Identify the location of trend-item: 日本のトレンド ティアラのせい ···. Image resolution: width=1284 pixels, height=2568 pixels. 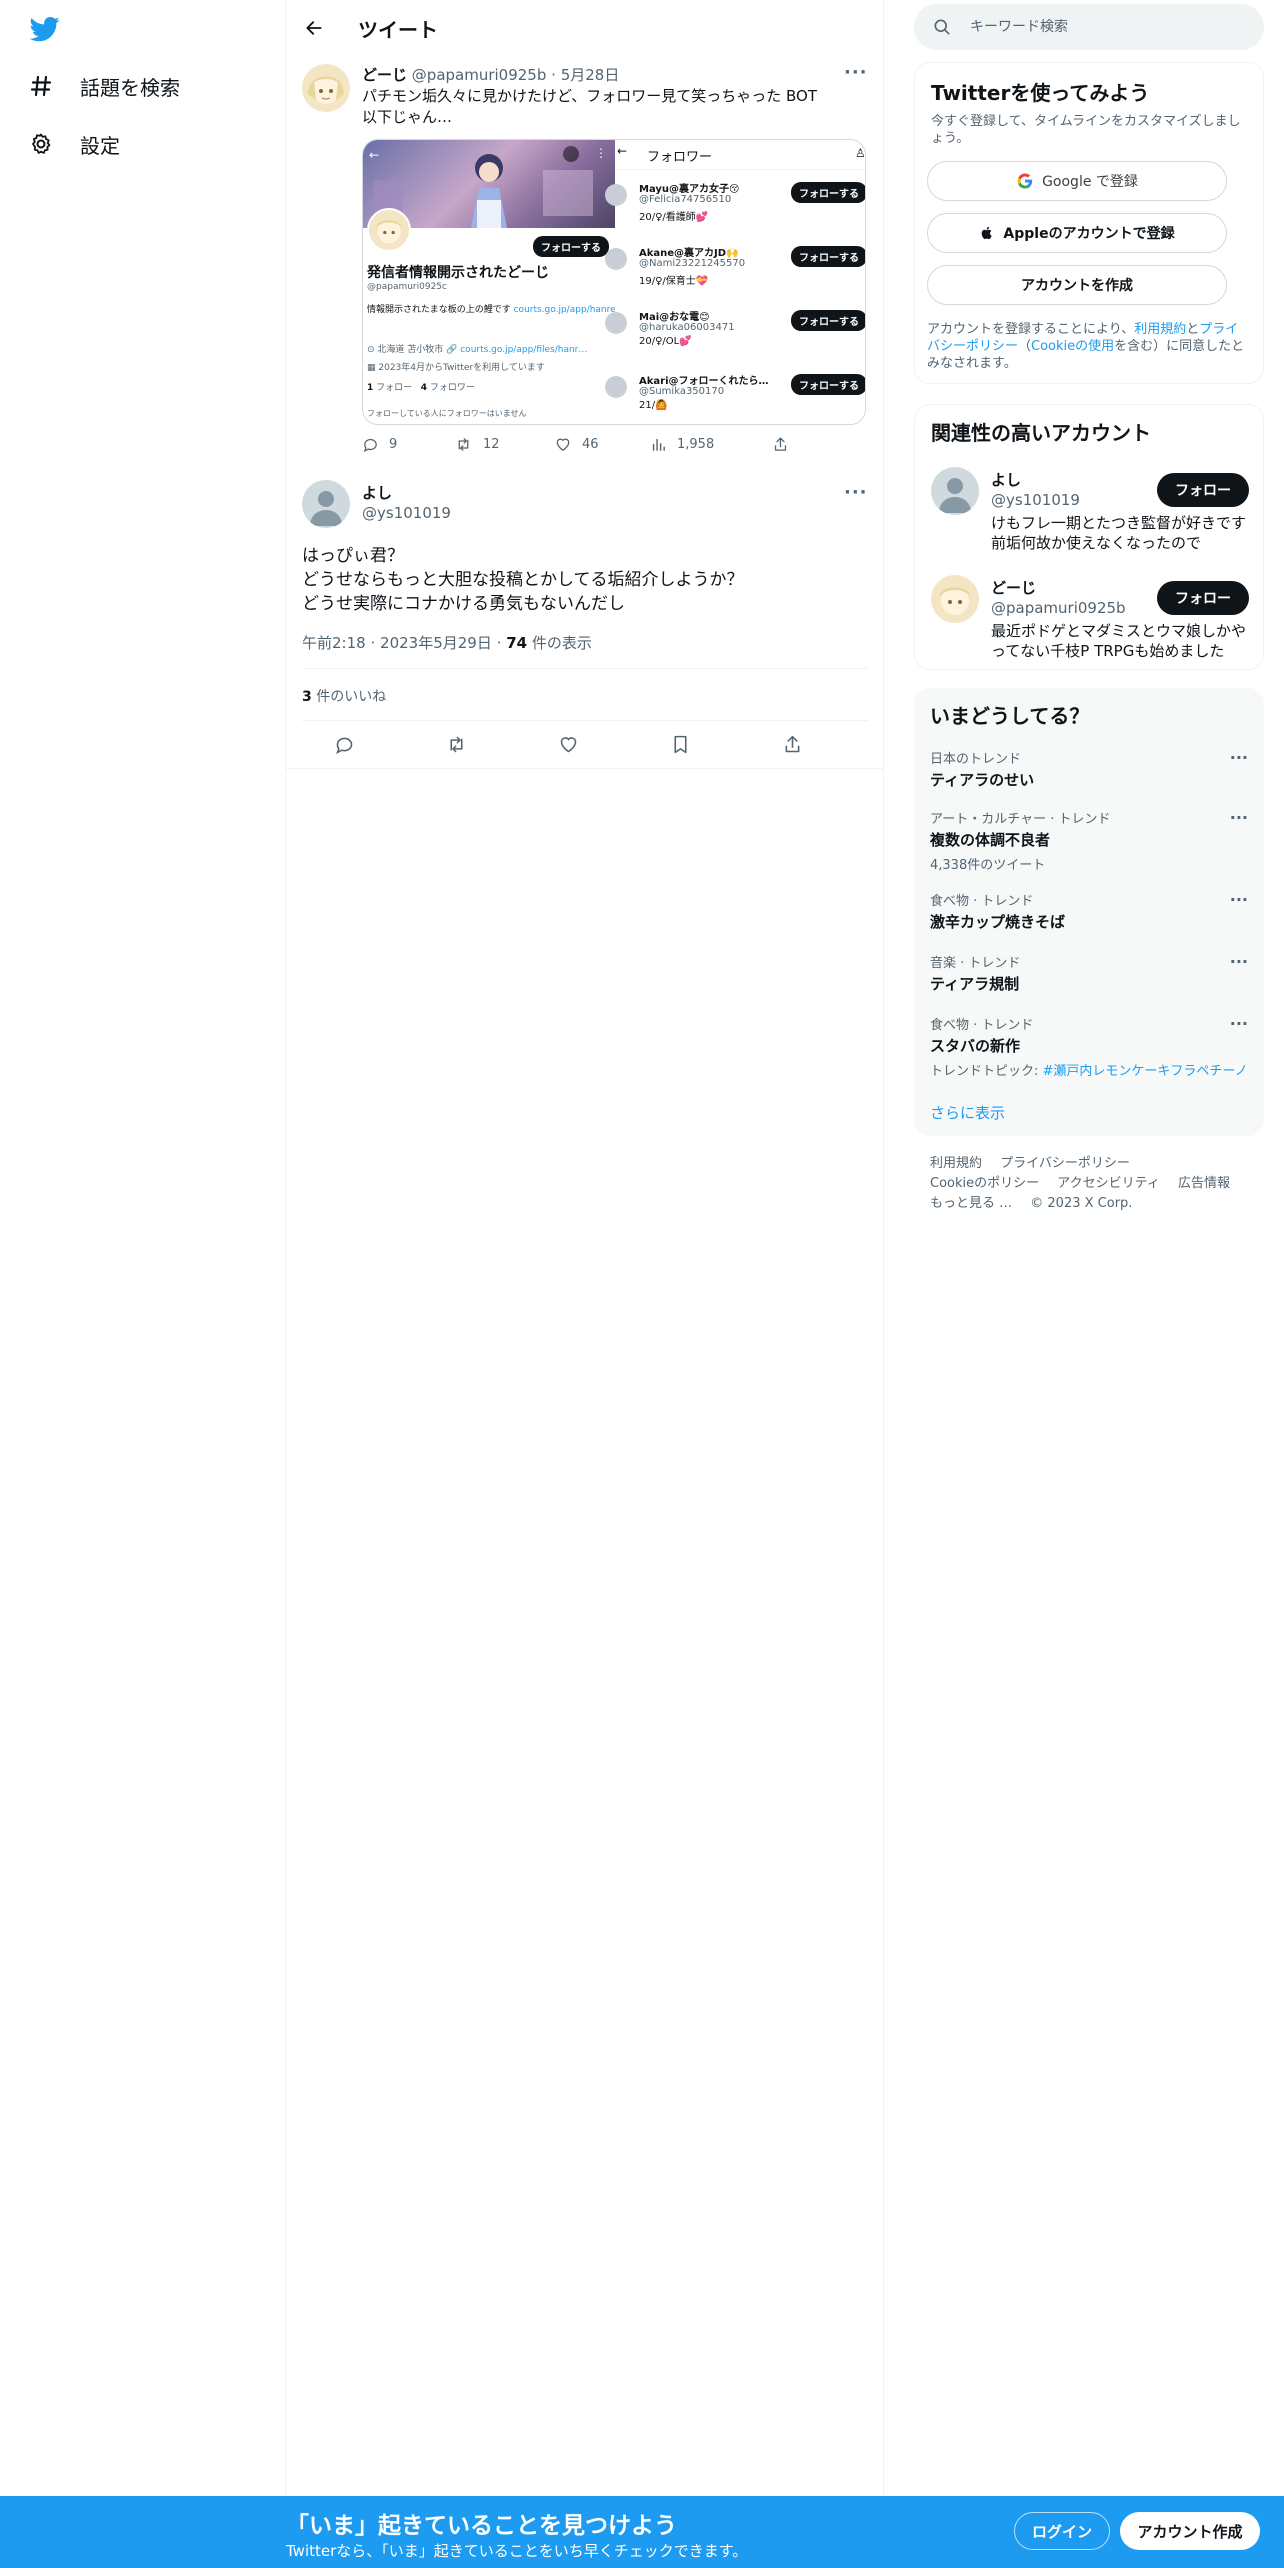
(1089, 769).